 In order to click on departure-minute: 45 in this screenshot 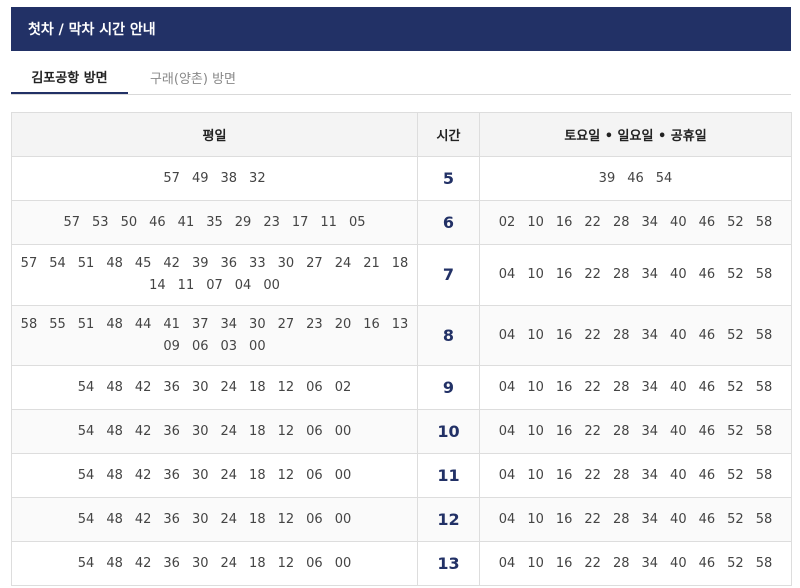, I will do `click(143, 263)`.